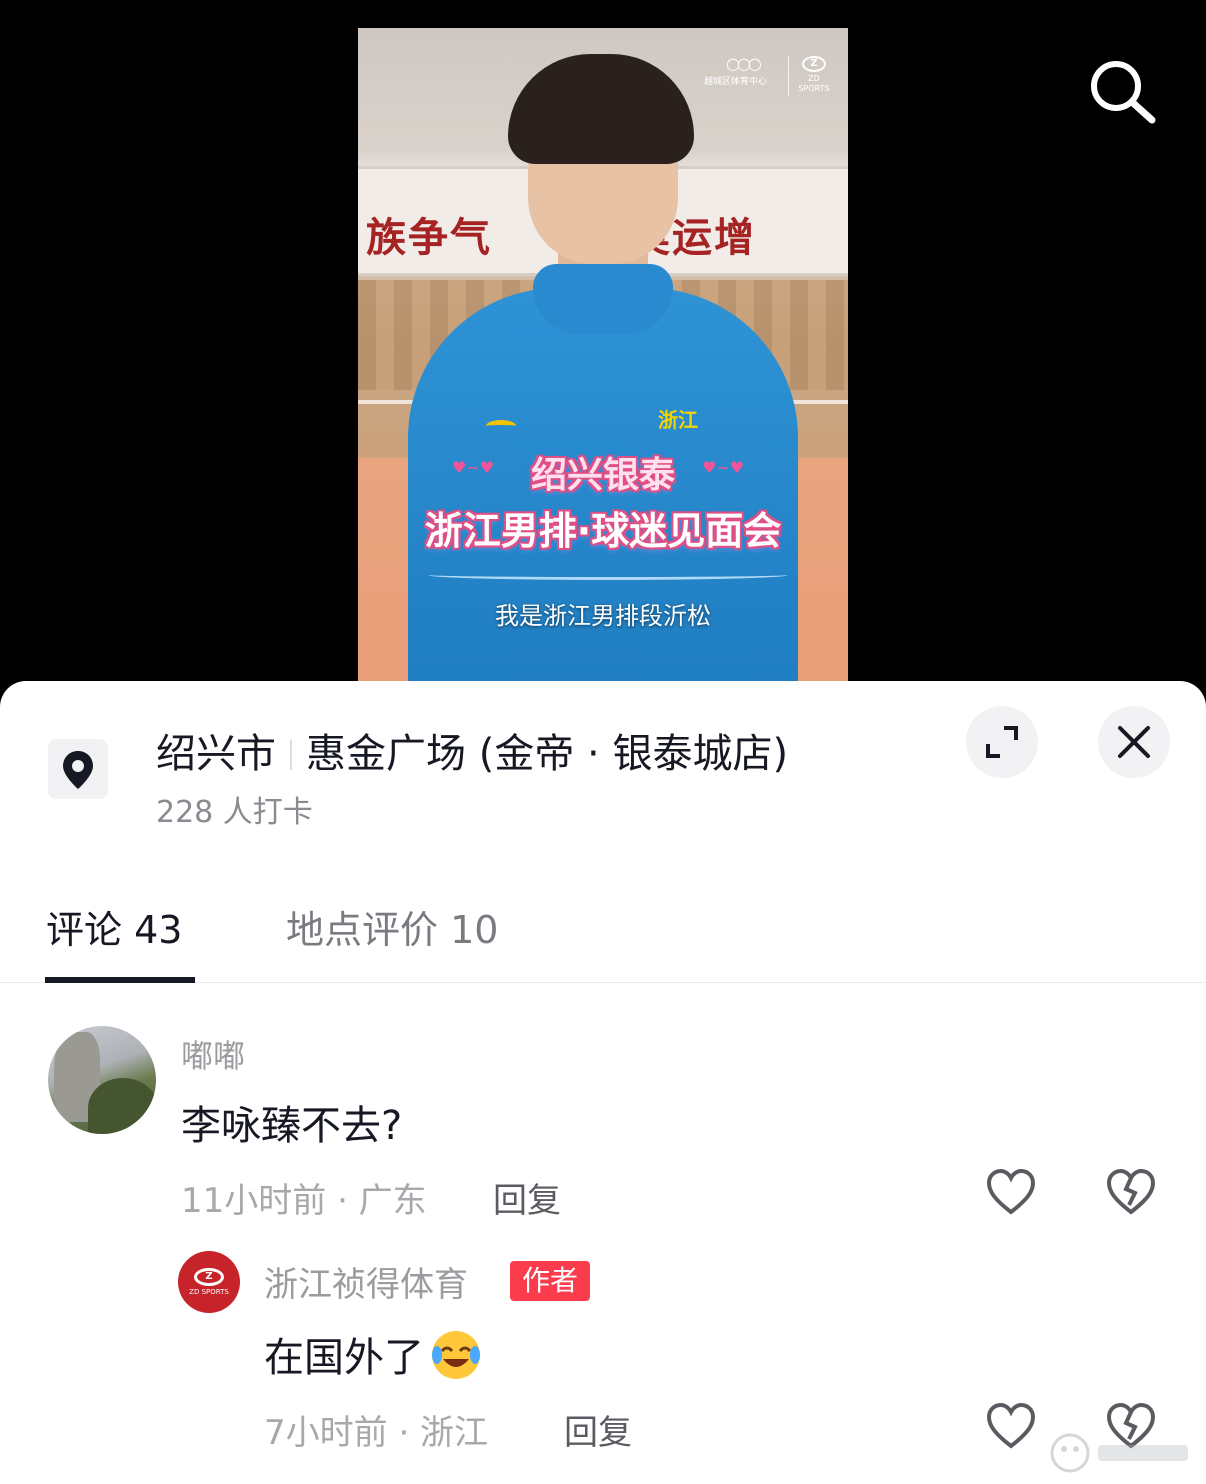 Image resolution: width=1206 pixels, height=1484 pixels. What do you see at coordinates (814, 83) in the screenshot?
I see `zd-logo-text: ZD SPORTS` at bounding box center [814, 83].